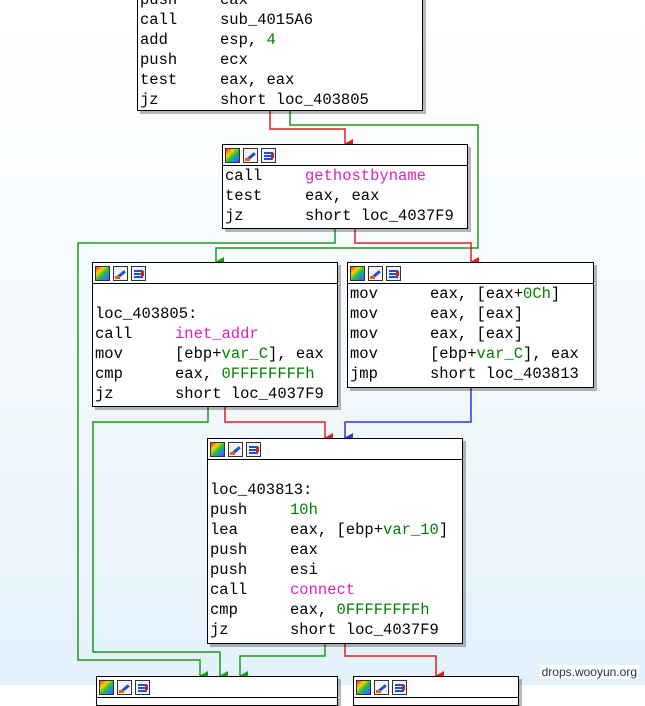 The width and height of the screenshot is (645, 706). Describe the element at coordinates (335, 570) in the screenshot. I see `instruction-line: push esi` at that location.